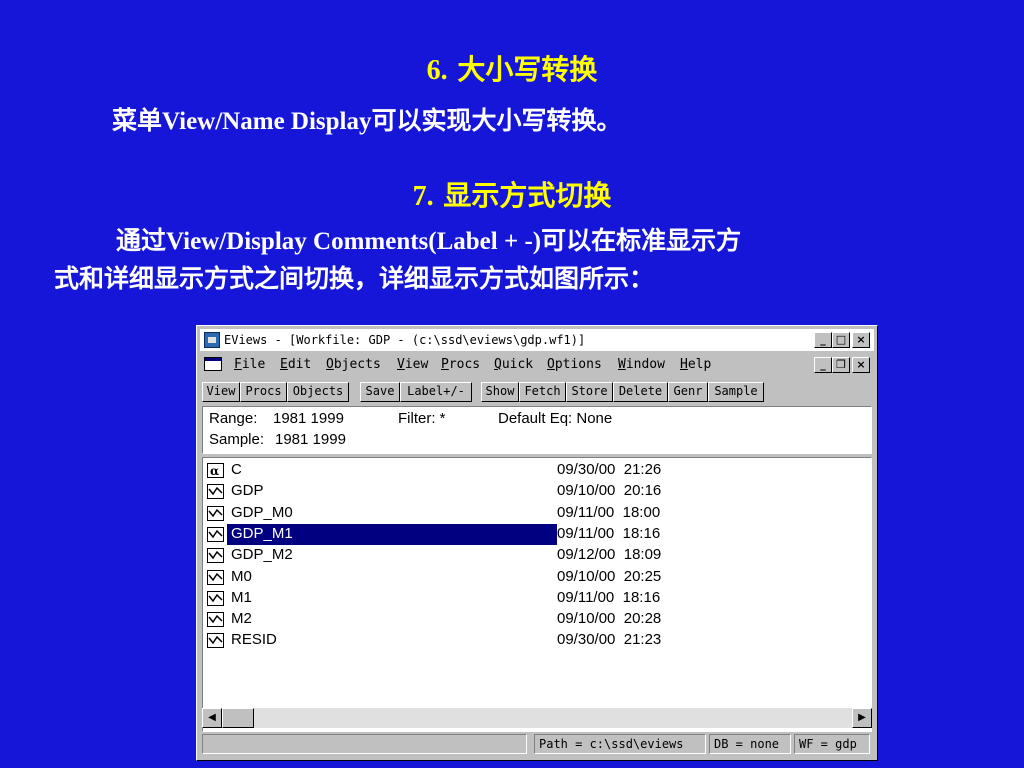  What do you see at coordinates (533, 513) in the screenshot?
I see `object-row: GDP_M0 09/11/00 18:00` at bounding box center [533, 513].